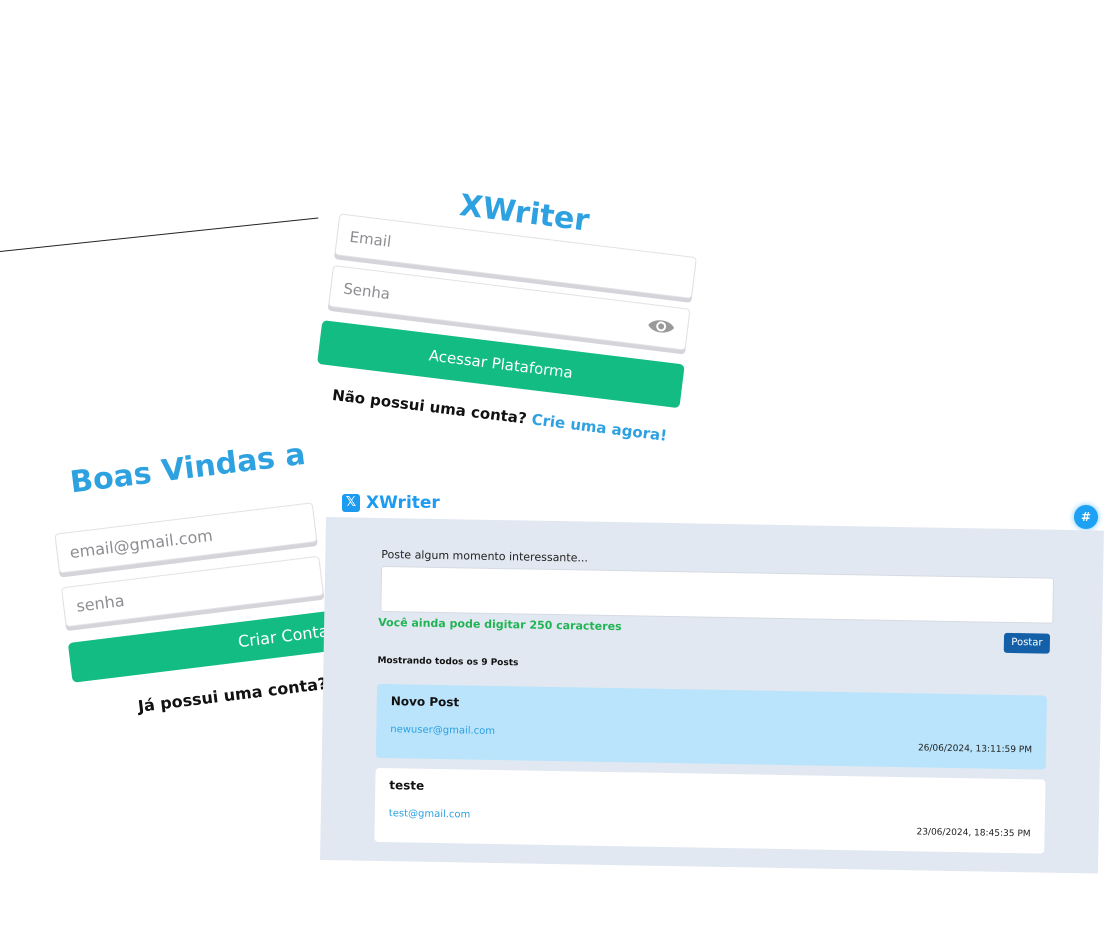 The width and height of the screenshot is (1110, 943). I want to click on signup-link: Crie uma agora!, so click(599, 427).